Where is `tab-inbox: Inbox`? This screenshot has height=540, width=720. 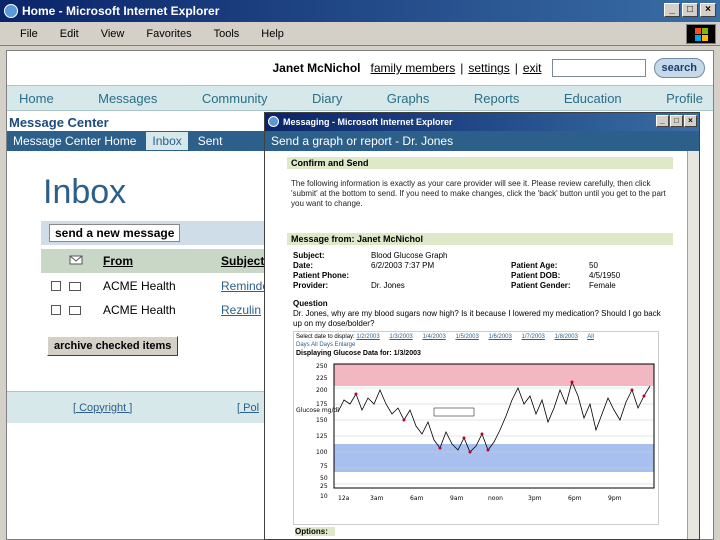 tab-inbox: Inbox is located at coordinates (167, 141).